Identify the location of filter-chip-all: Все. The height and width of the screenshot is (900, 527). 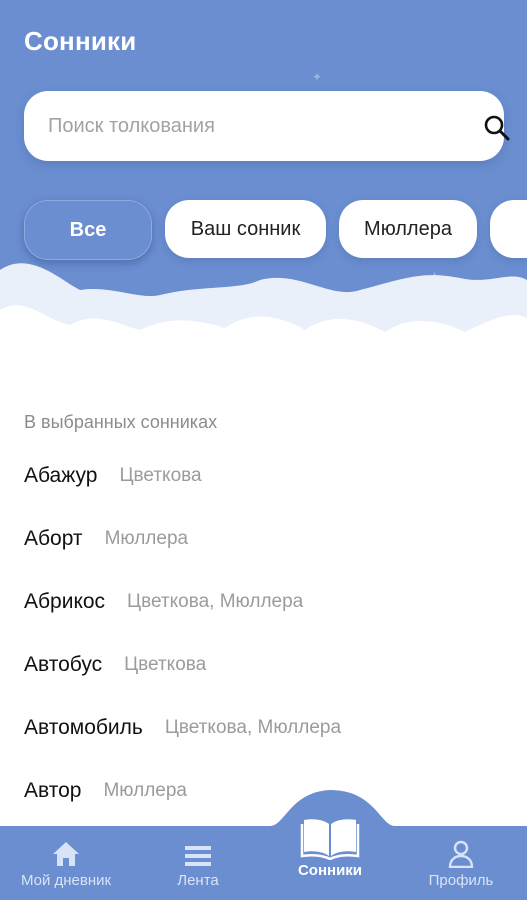
(88, 230).